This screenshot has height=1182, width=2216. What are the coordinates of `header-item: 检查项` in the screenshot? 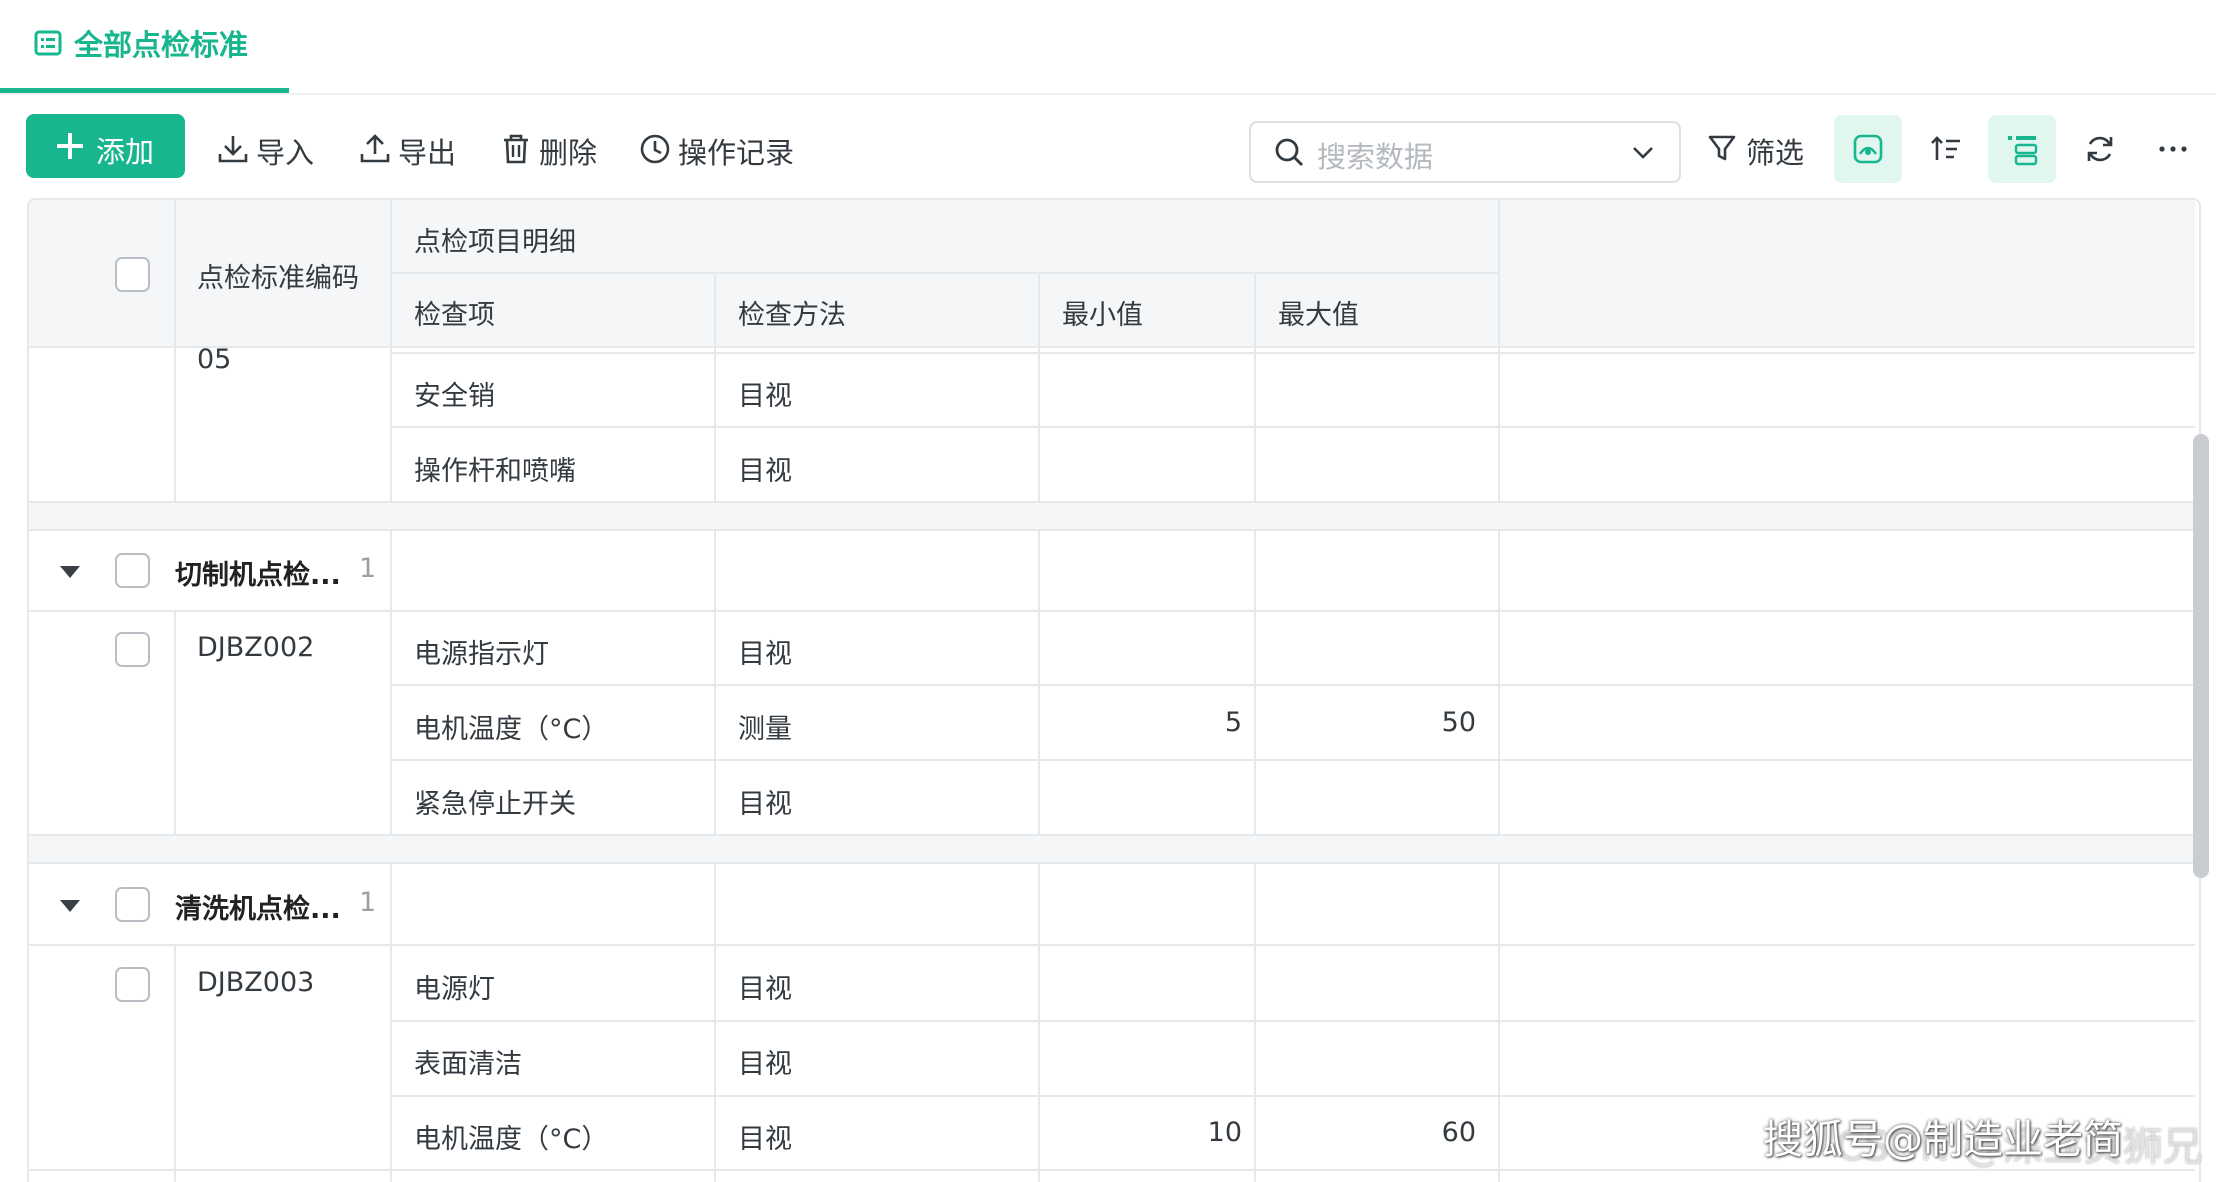 It's located at (454, 312).